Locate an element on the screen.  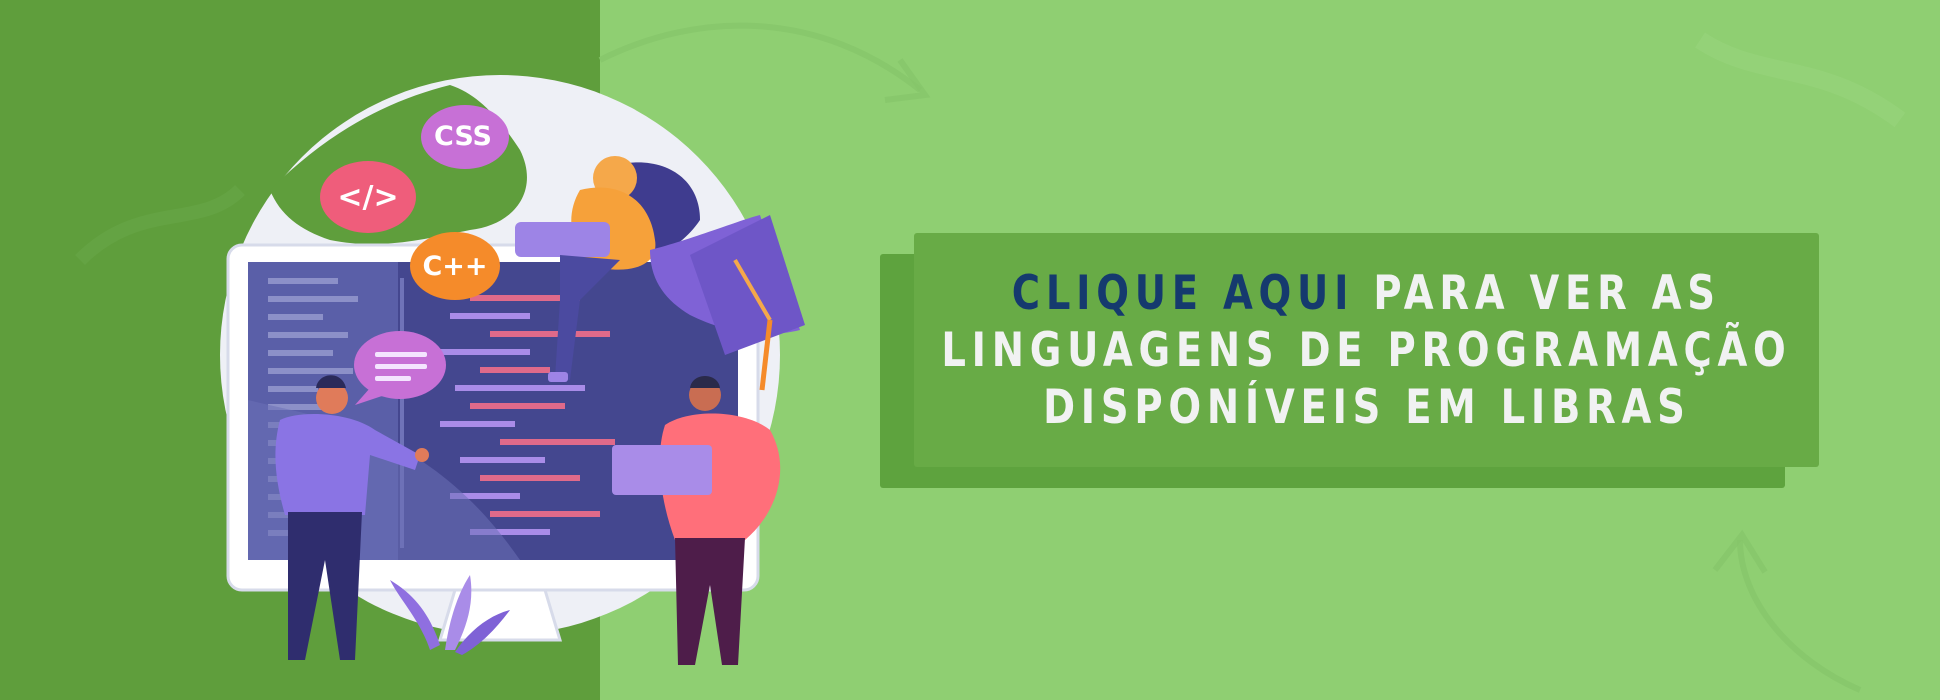
html-tag-bubble-label: </> is located at coordinates (368, 197).